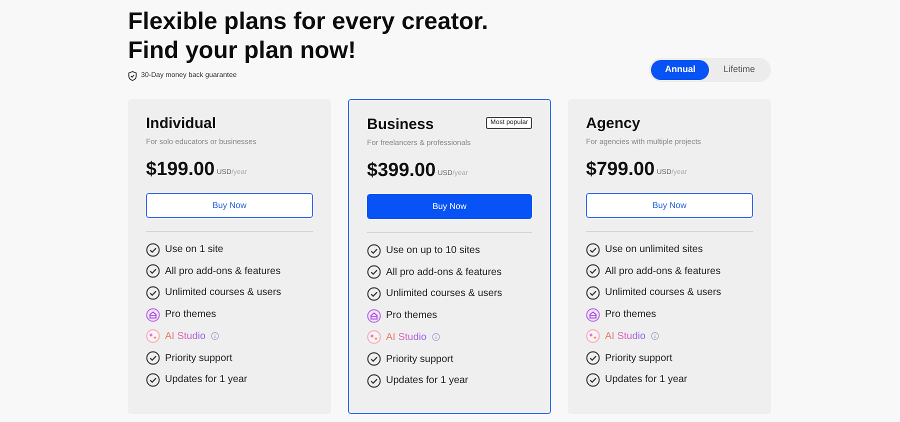 The height and width of the screenshot is (422, 900). I want to click on feature-text: Use on unlimited sites, so click(654, 250).